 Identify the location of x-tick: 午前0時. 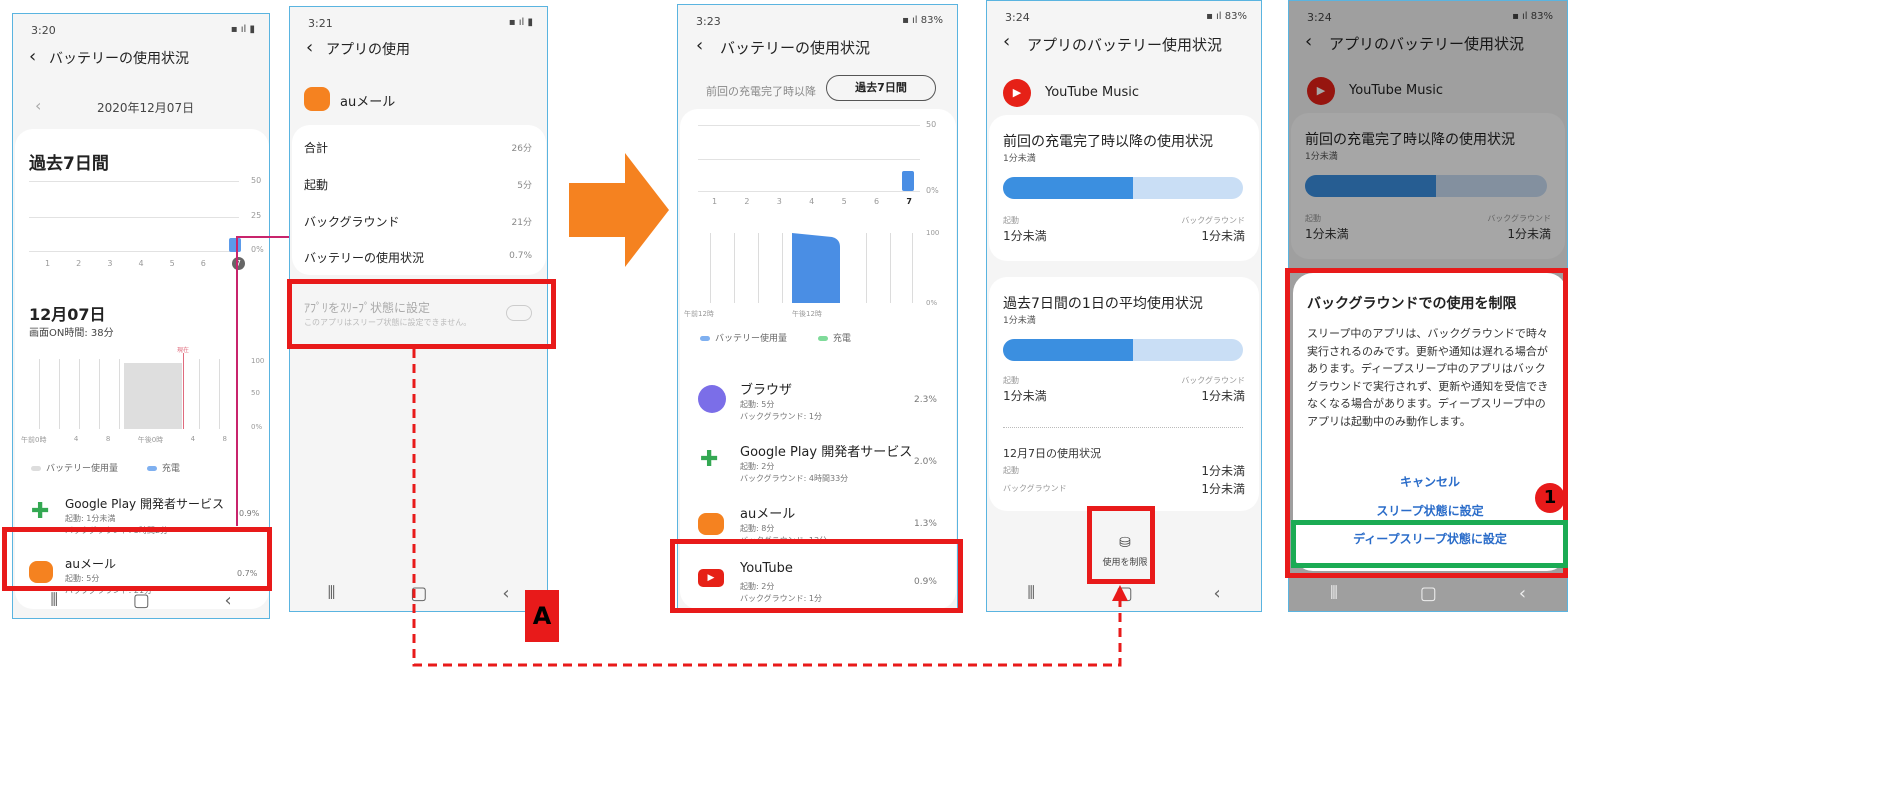
(34, 440).